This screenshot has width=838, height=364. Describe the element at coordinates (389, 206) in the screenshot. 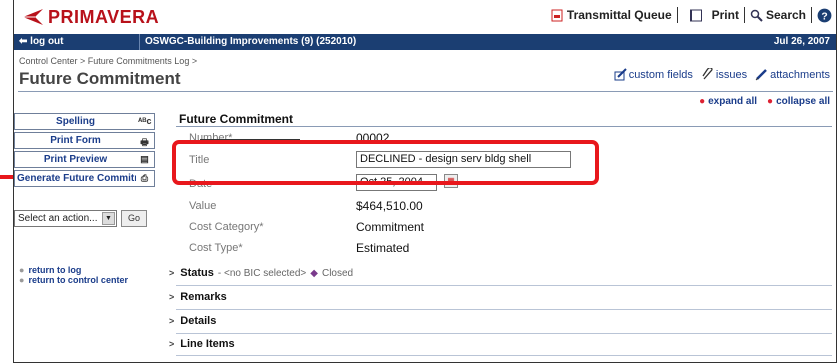

I see `value-value: $464,510.00` at that location.